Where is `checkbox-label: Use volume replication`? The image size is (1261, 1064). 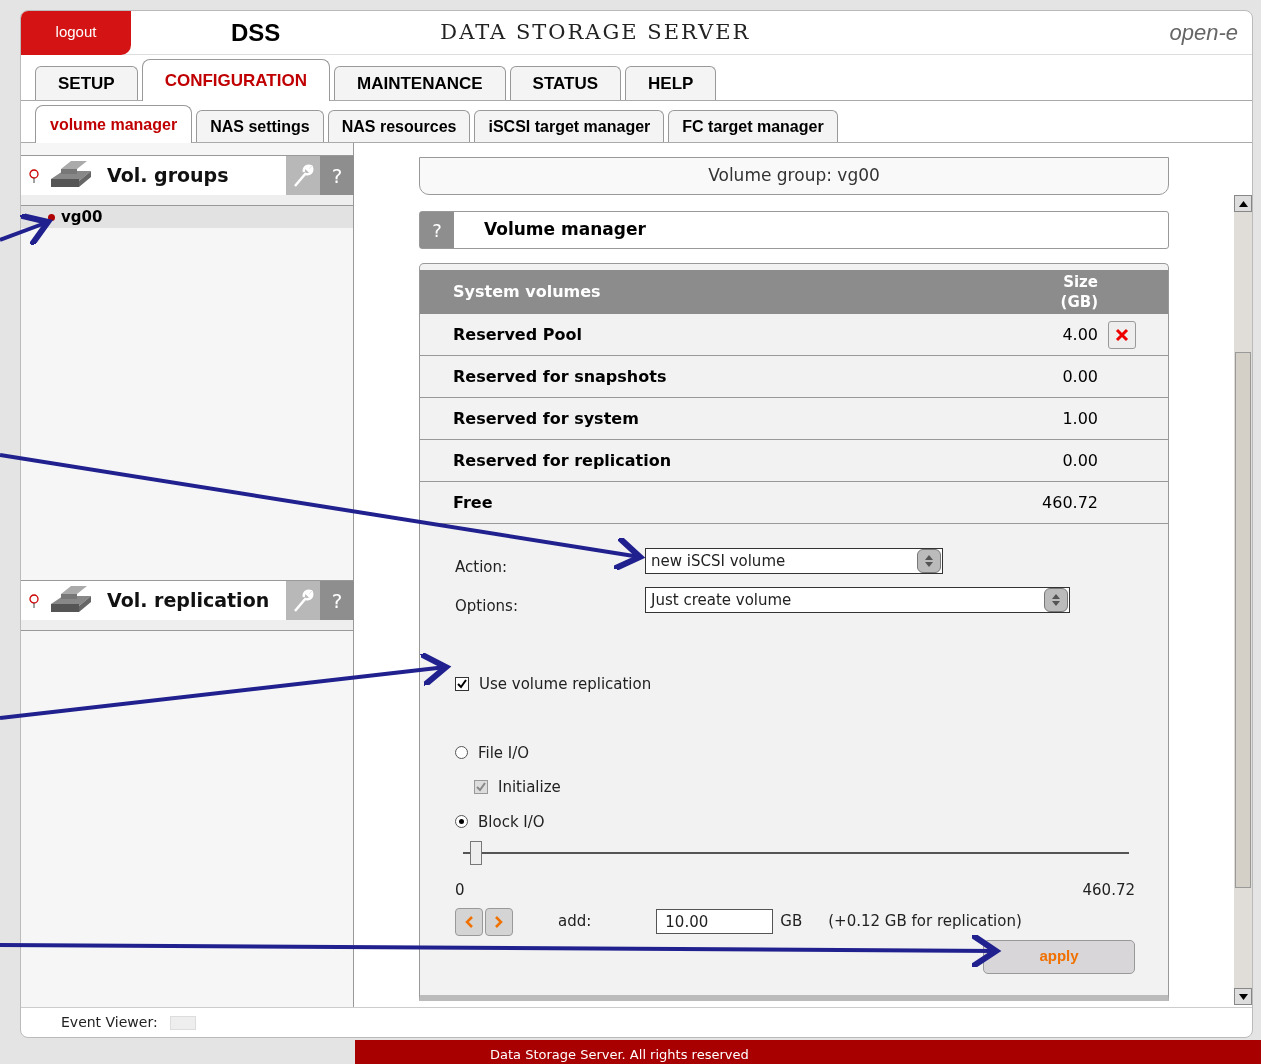
checkbox-label: Use volume replication is located at coordinates (565, 684).